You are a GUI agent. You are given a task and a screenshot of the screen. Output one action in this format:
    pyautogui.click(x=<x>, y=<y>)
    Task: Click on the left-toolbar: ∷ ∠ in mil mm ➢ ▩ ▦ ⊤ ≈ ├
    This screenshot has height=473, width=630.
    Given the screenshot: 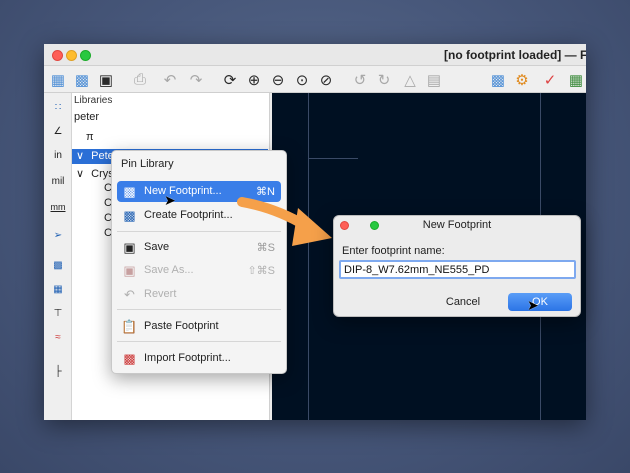 What is the action you would take?
    pyautogui.click(x=58, y=256)
    